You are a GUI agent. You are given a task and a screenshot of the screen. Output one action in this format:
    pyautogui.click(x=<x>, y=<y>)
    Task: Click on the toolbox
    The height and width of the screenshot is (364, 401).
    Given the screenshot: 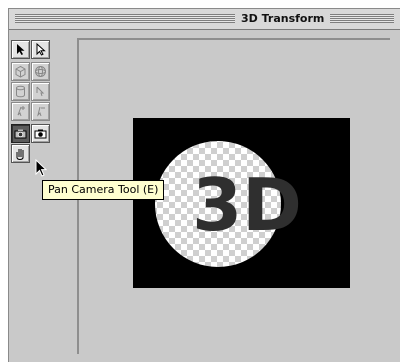 What is the action you would take?
    pyautogui.click(x=33, y=120)
    